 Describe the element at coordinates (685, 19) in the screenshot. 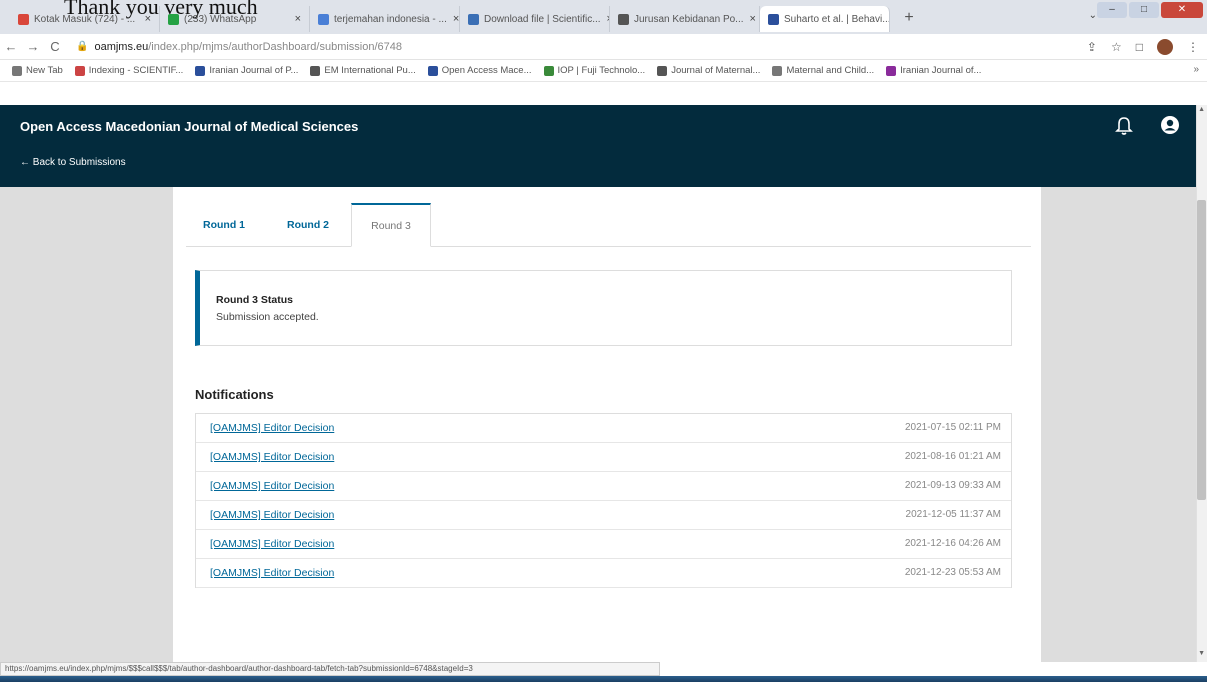

I see `browser-tab: Jurusan Kebidanan Po... ×` at that location.